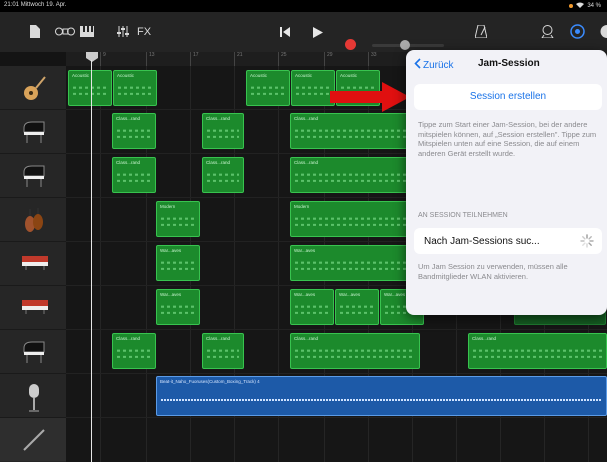  Describe the element at coordinates (150, 59) in the screenshot. I see `ruler-mark: 13` at that location.